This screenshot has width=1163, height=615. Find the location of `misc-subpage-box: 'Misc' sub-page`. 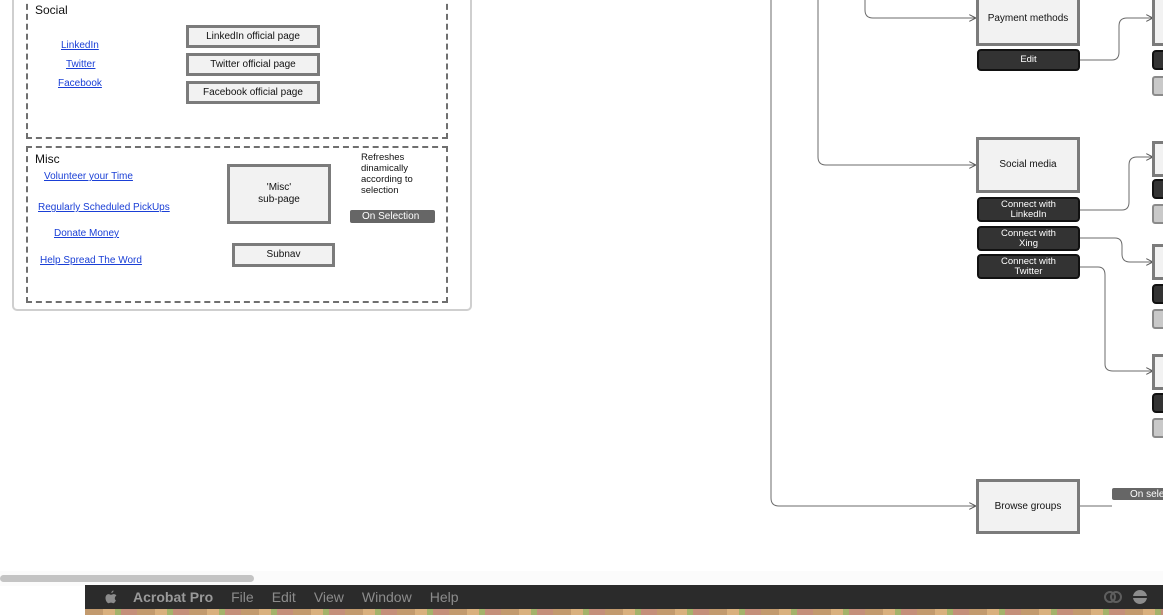

misc-subpage-box: 'Misc' sub-page is located at coordinates (279, 194).